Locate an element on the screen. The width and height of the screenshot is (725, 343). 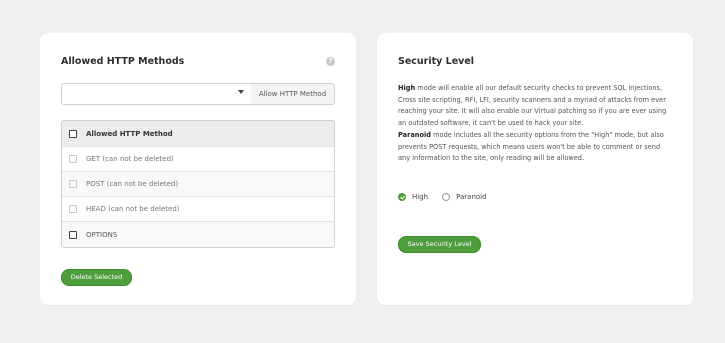
chevron-down-icon is located at coordinates (241, 92).